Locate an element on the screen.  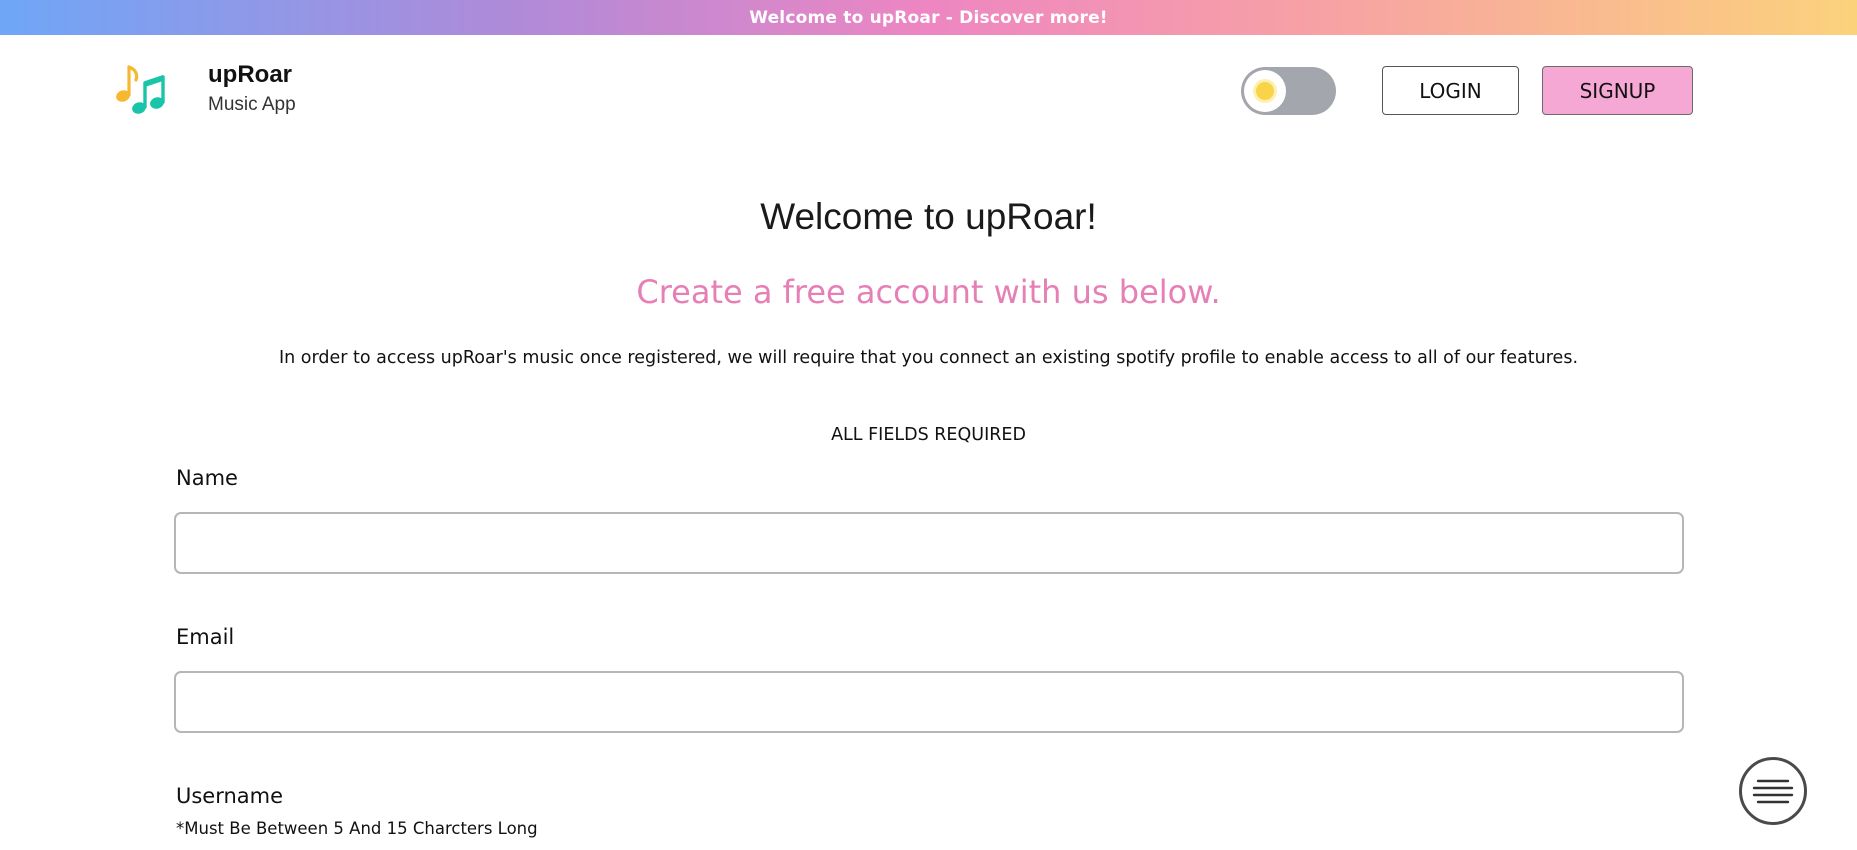
email-input is located at coordinates (929, 702).